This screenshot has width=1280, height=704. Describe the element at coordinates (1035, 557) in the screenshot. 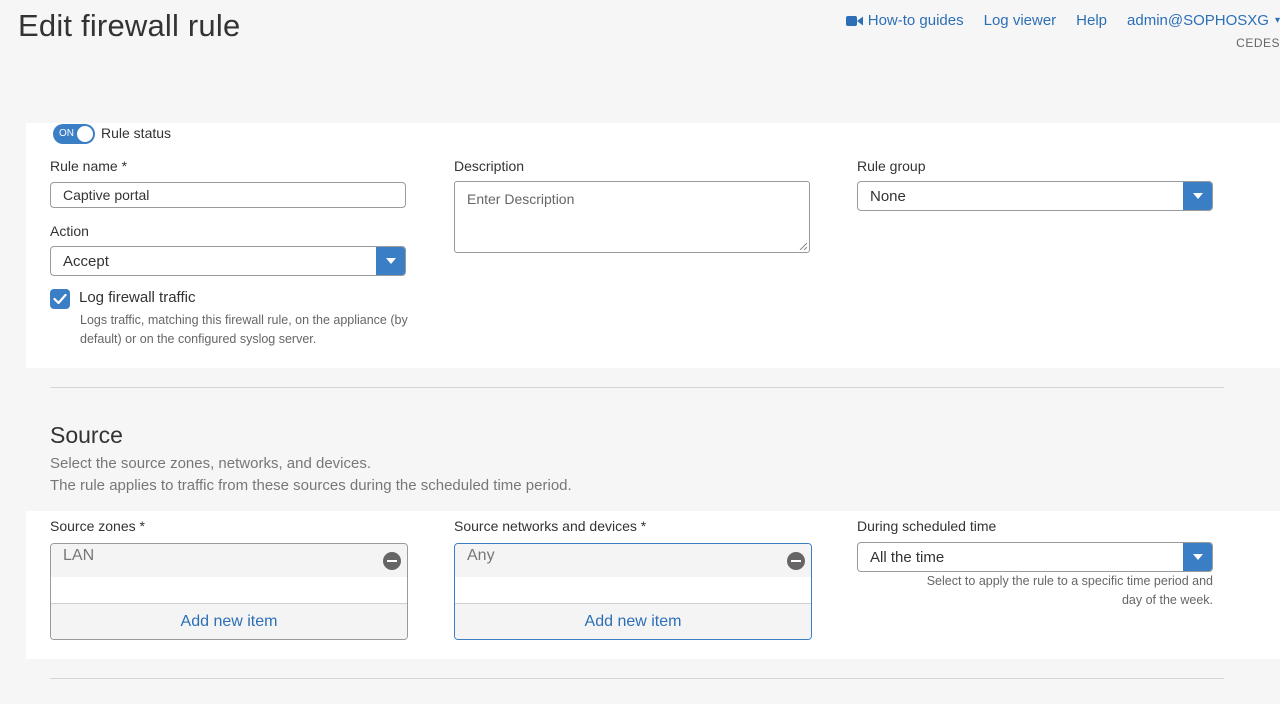

I see `schedule-select: All the time` at that location.